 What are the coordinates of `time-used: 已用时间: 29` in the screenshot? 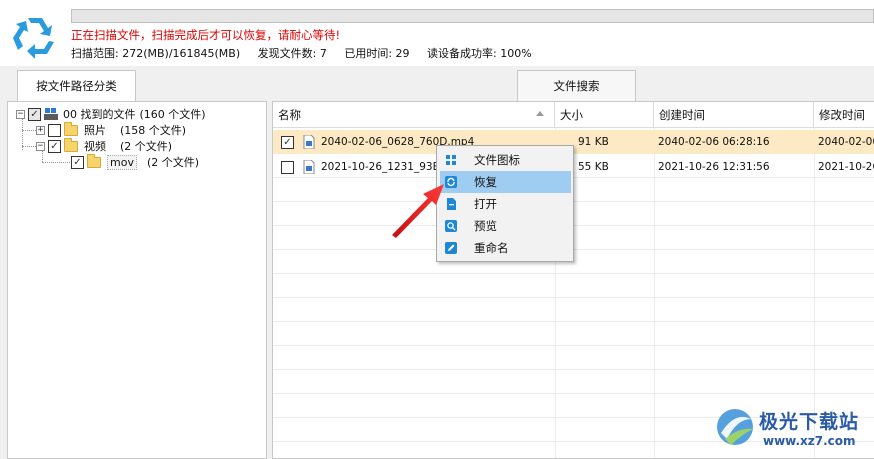 It's located at (377, 53).